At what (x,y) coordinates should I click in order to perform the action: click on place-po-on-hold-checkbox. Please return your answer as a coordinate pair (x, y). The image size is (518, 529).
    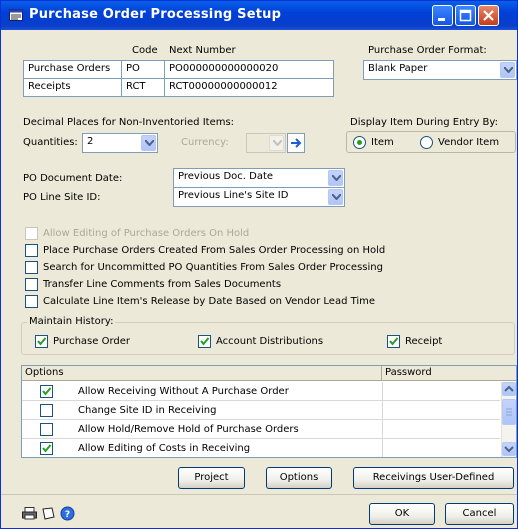
    Looking at the image, I should click on (31, 250).